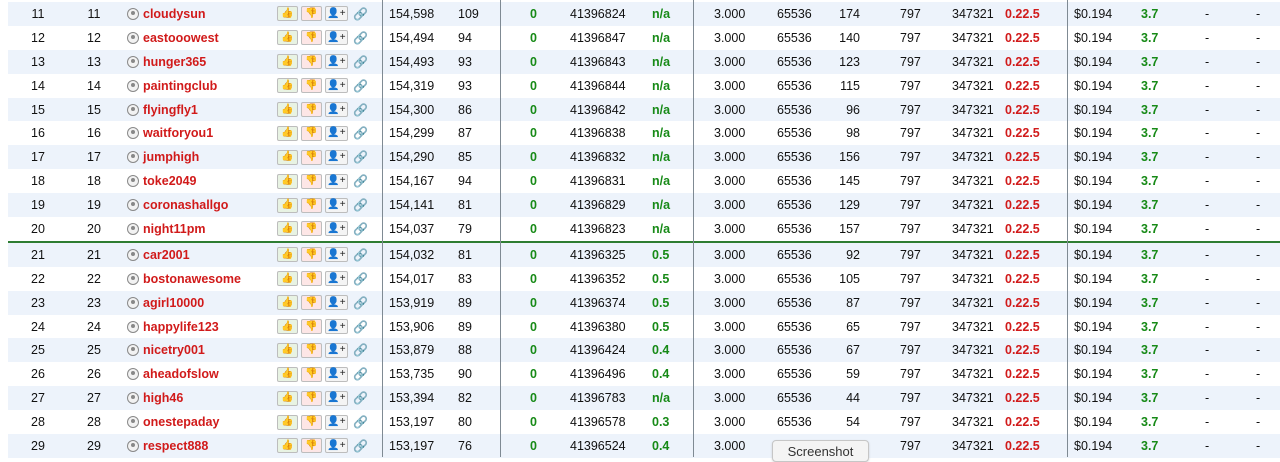  I want to click on username-link: toke2049, so click(170, 181).